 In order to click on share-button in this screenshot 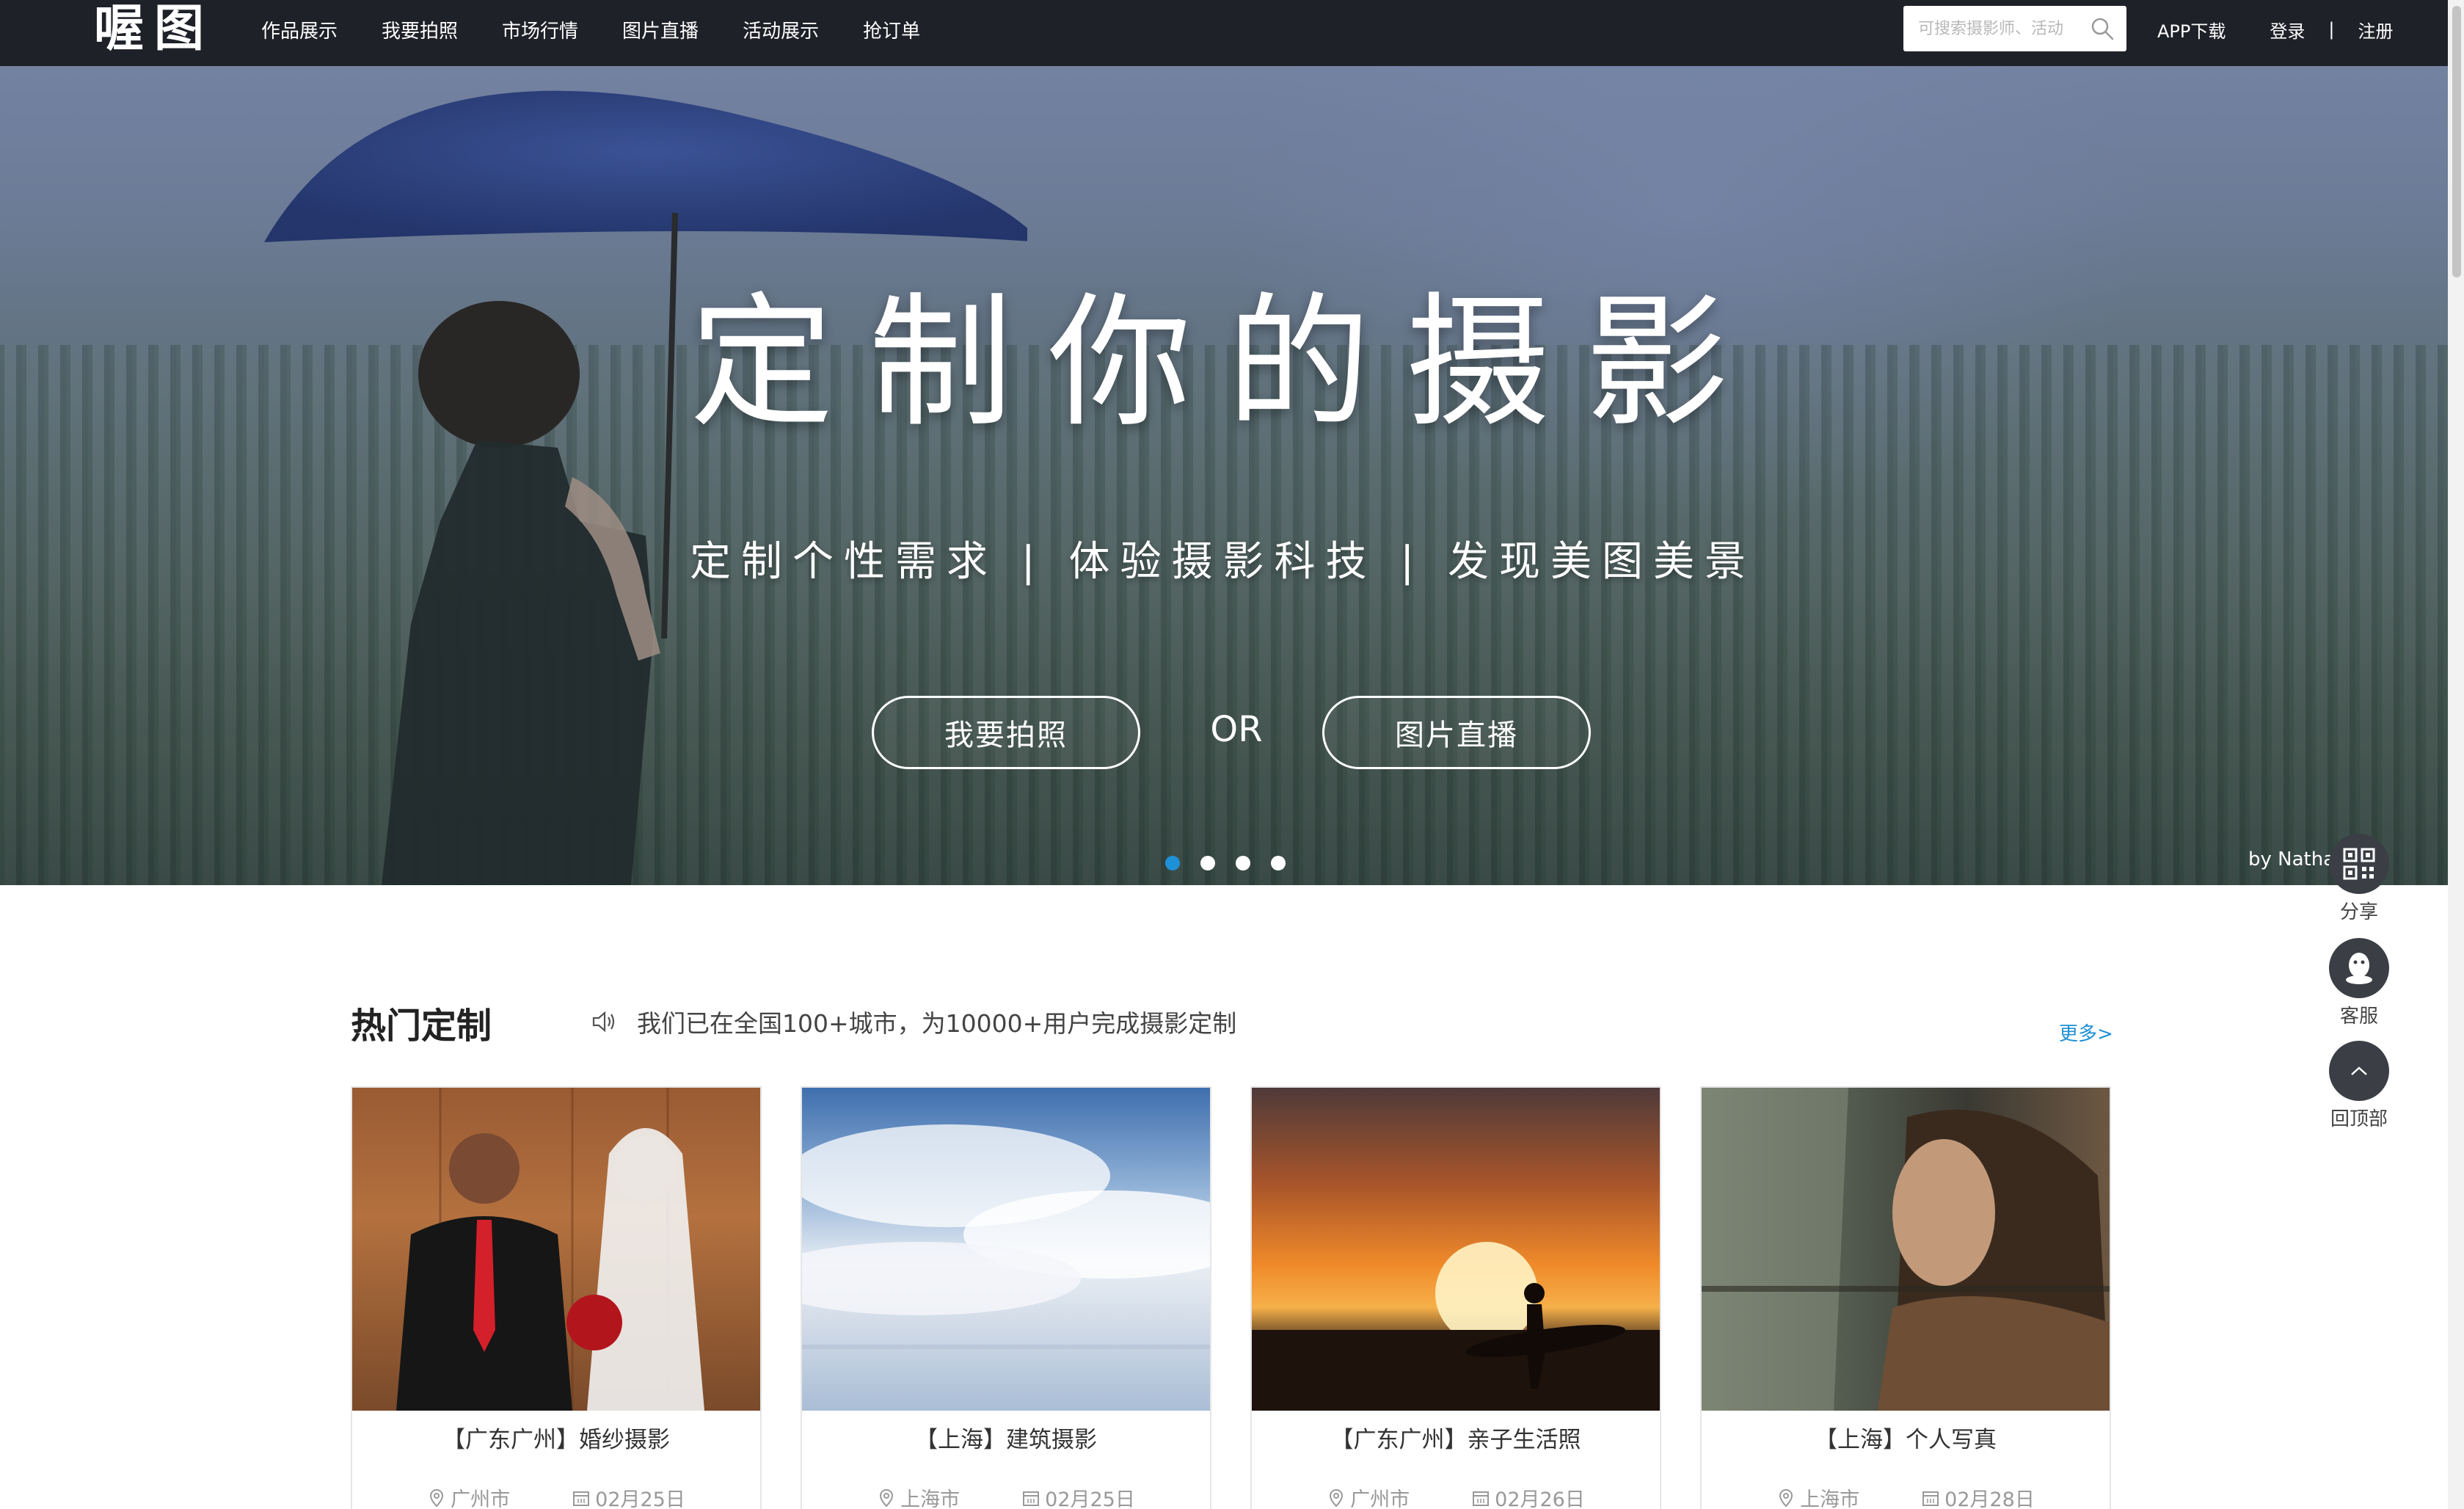, I will do `click(2359, 864)`.